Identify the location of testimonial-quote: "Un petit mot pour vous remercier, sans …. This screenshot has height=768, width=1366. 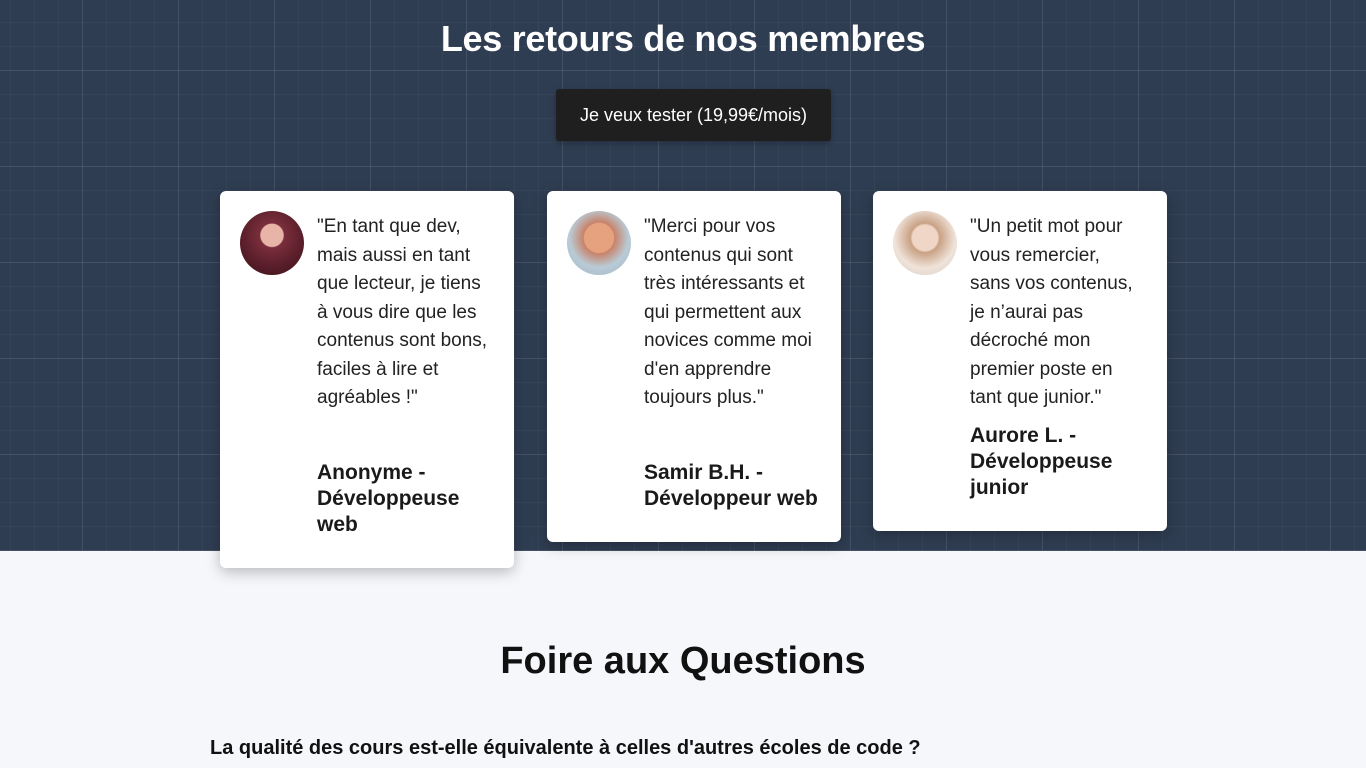
(1051, 312).